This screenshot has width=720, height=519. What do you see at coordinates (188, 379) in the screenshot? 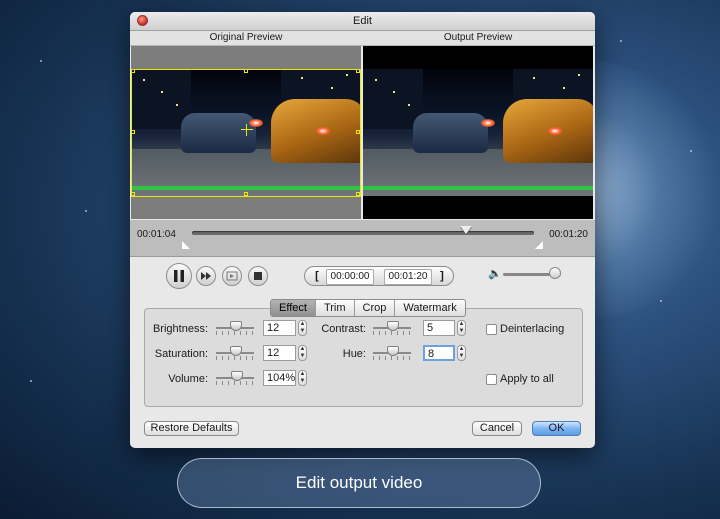
I see `volume-label: Volume:` at bounding box center [188, 379].